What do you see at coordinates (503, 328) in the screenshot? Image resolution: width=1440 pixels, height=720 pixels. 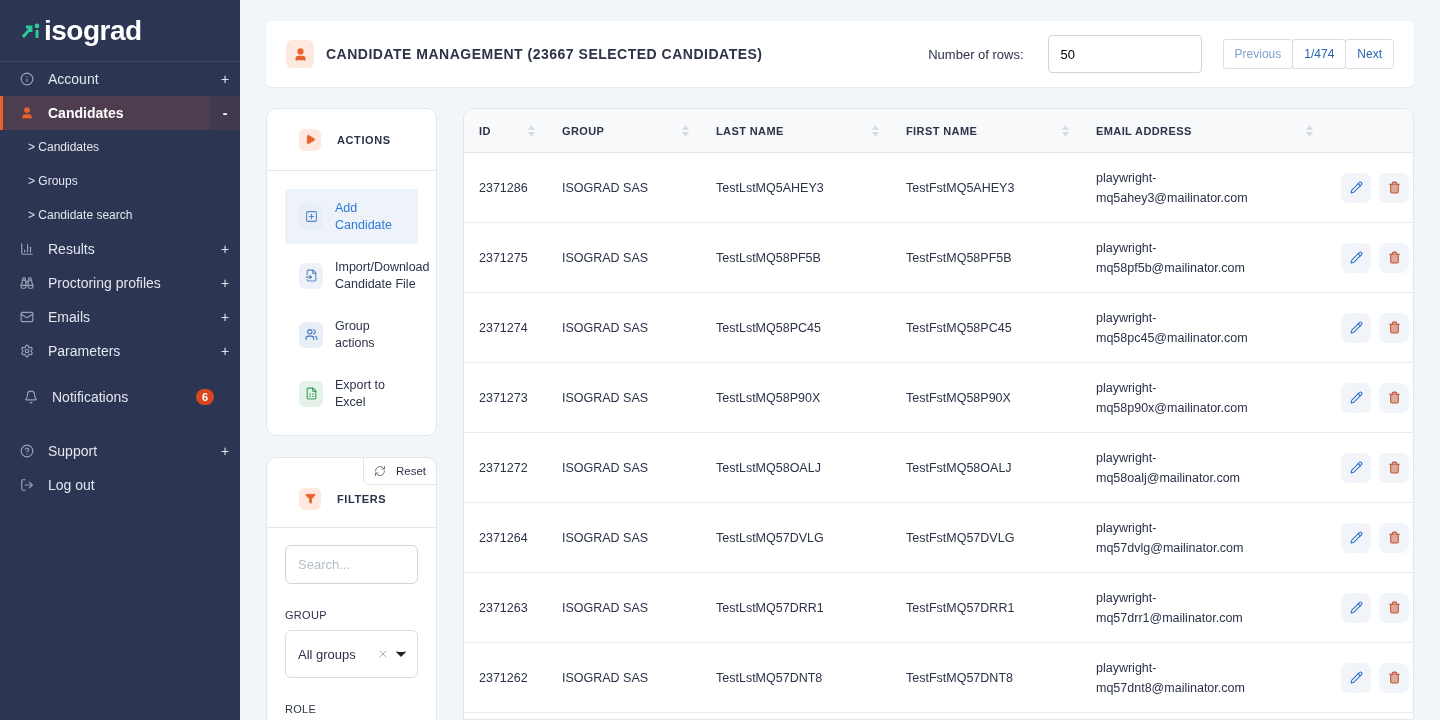 I see `table-cell-text: 2371274` at bounding box center [503, 328].